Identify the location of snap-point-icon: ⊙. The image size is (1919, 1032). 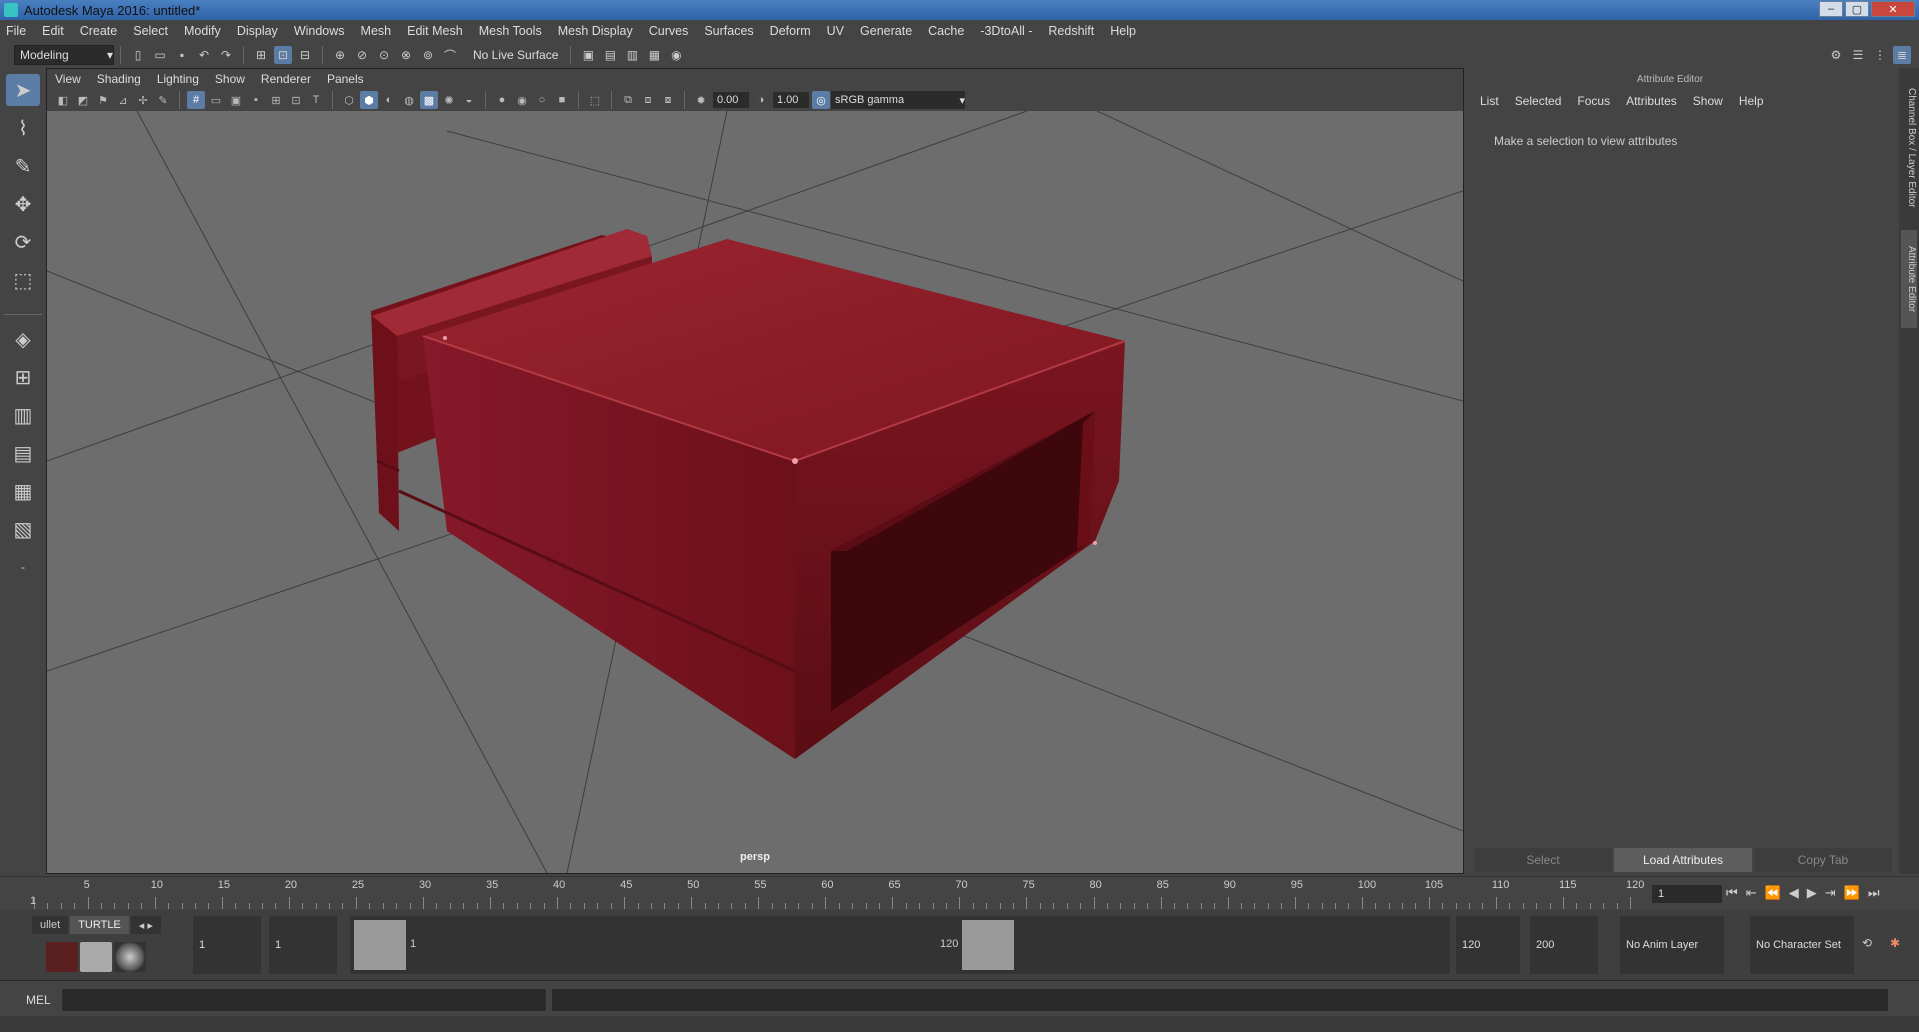
(384, 55).